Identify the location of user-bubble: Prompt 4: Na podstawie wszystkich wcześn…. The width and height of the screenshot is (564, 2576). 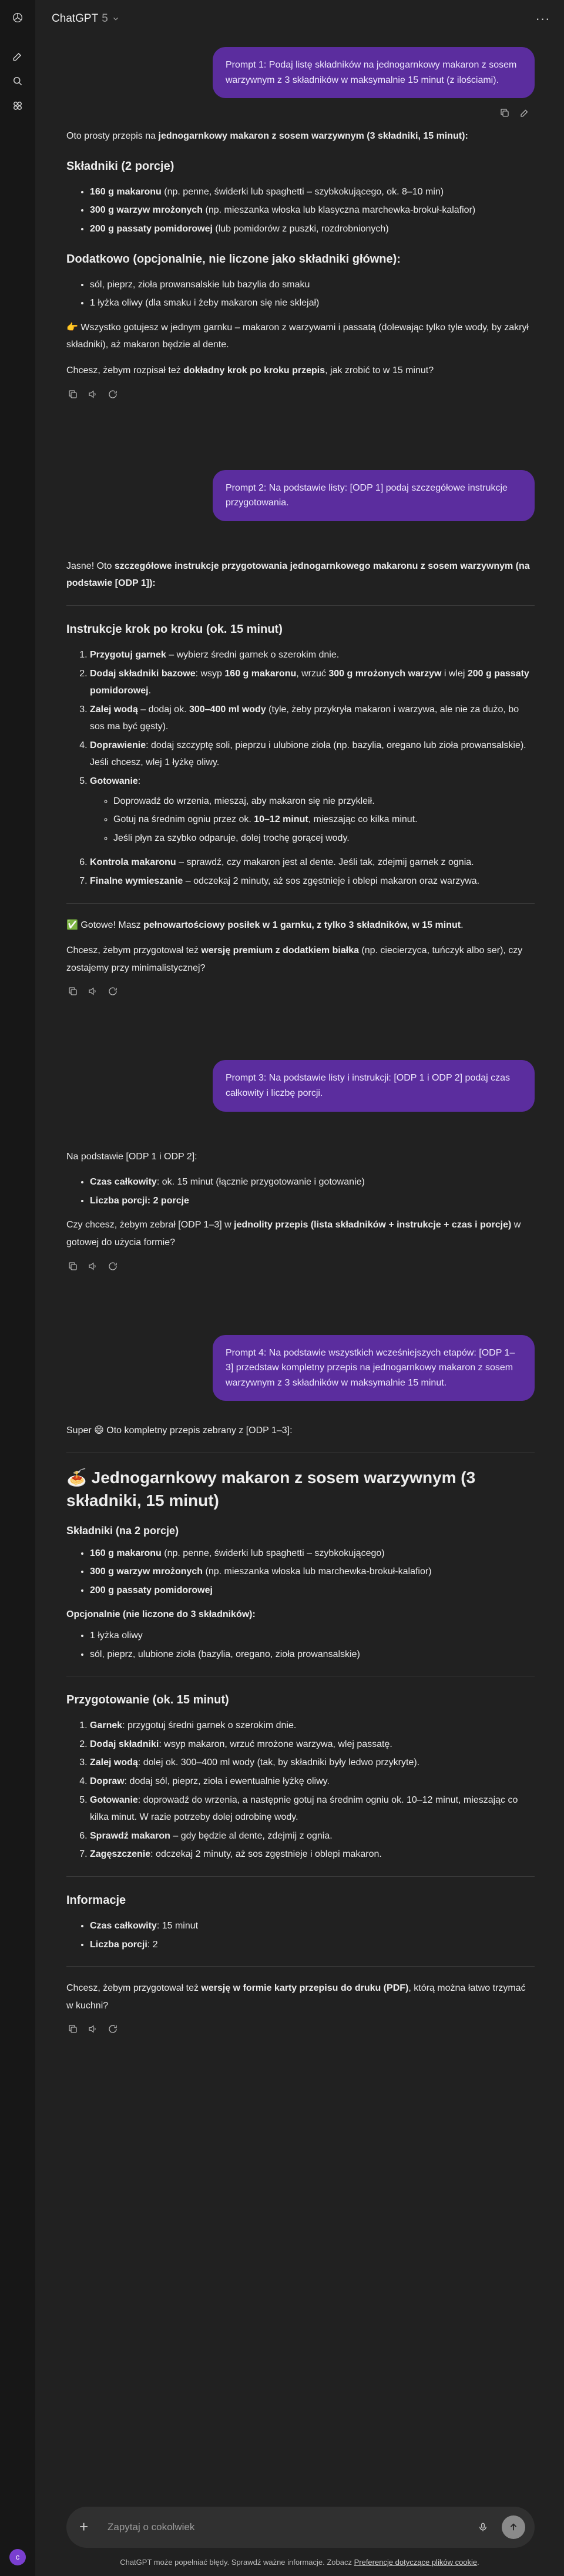
(374, 1368).